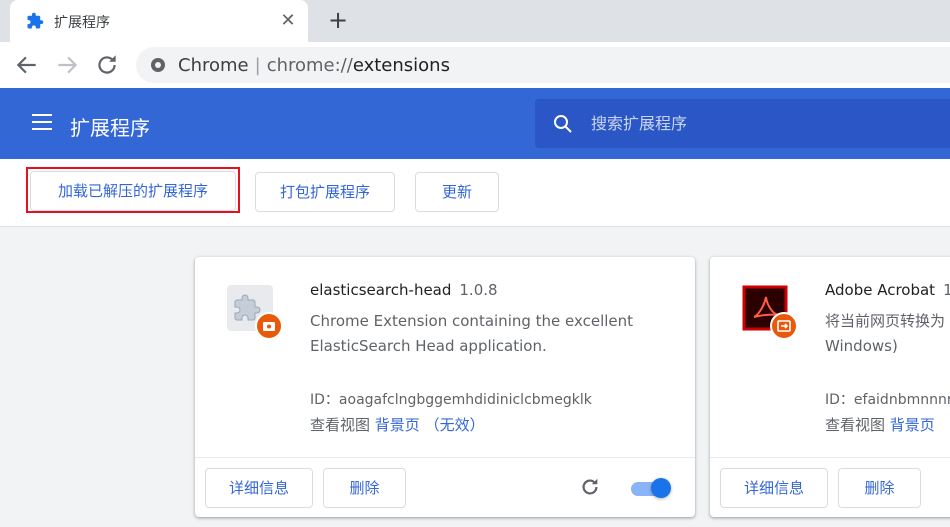 Image resolution: width=950 pixels, height=527 pixels. I want to click on new-tab-button: +, so click(338, 20).